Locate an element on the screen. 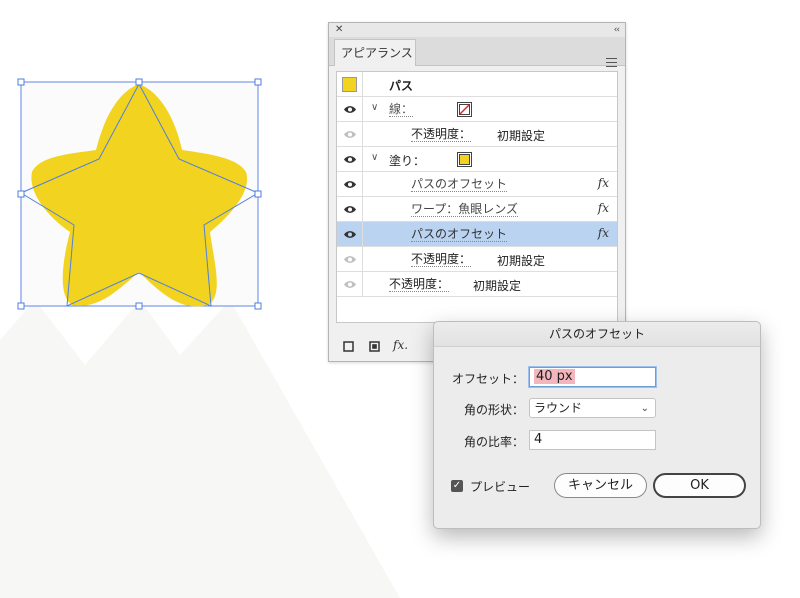 The height and width of the screenshot is (598, 800). handle-middle-right is located at coordinates (258, 194).